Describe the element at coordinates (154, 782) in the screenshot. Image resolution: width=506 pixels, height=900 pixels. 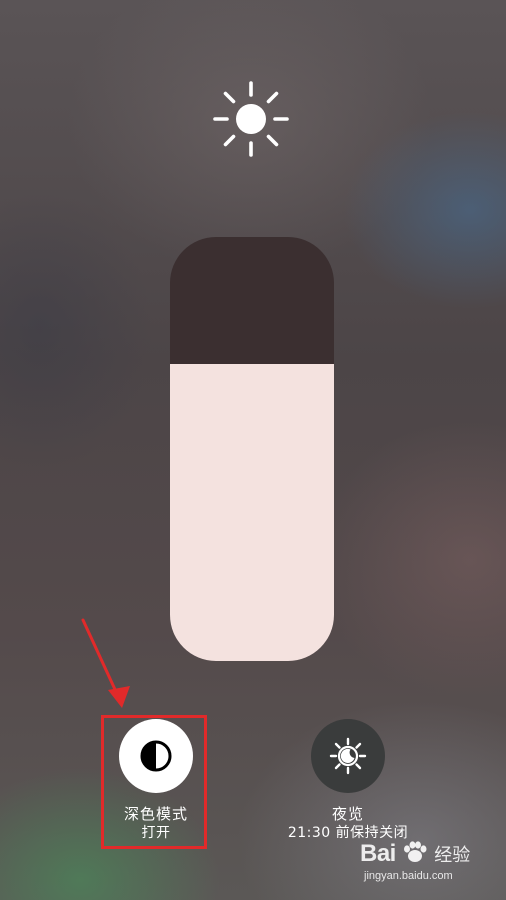
I see `annotation-highlight-box` at that location.